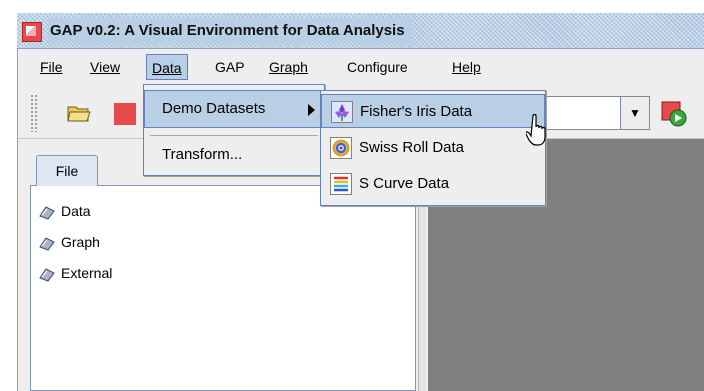  Describe the element at coordinates (342, 112) in the screenshot. I see `iris-icon` at that location.